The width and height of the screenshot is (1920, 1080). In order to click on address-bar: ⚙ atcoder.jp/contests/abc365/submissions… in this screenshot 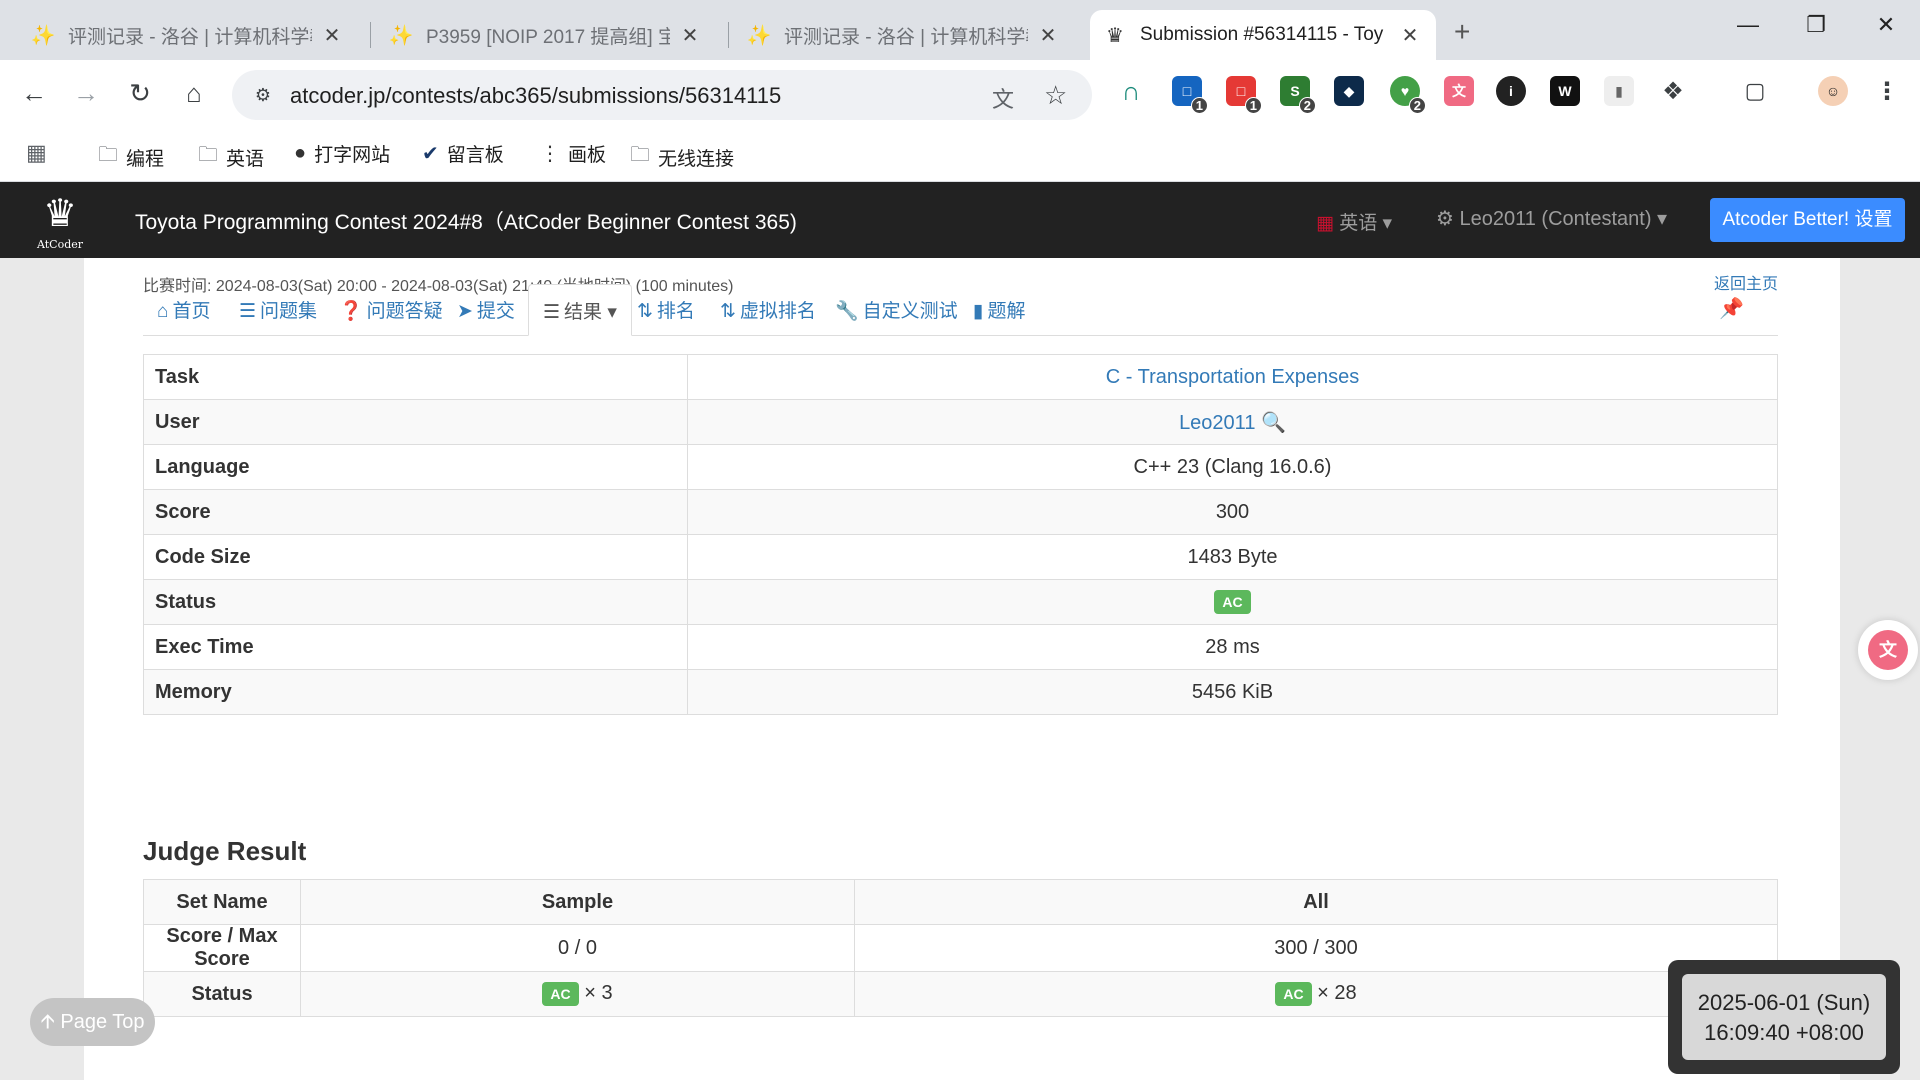, I will do `click(662, 95)`.